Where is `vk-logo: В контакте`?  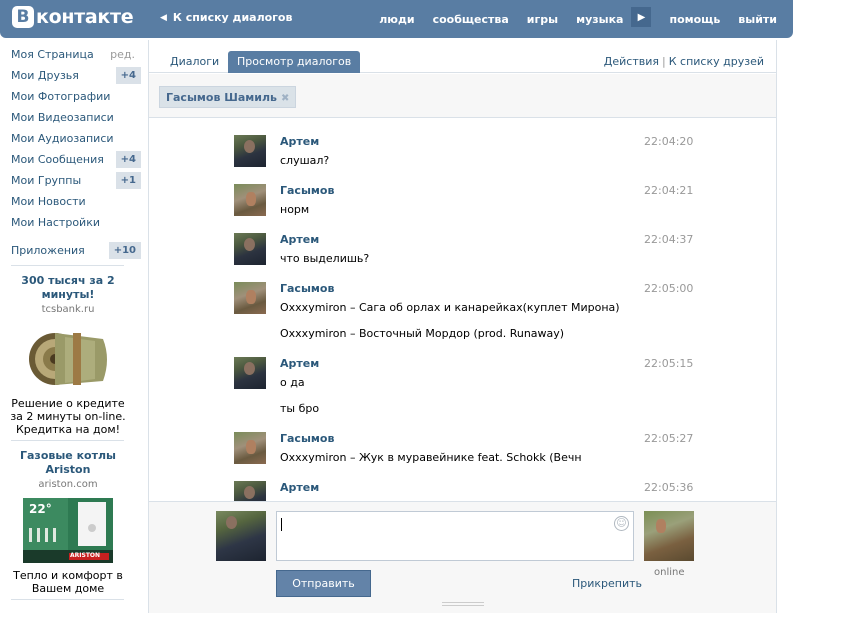 vk-logo: В контакте is located at coordinates (73, 17).